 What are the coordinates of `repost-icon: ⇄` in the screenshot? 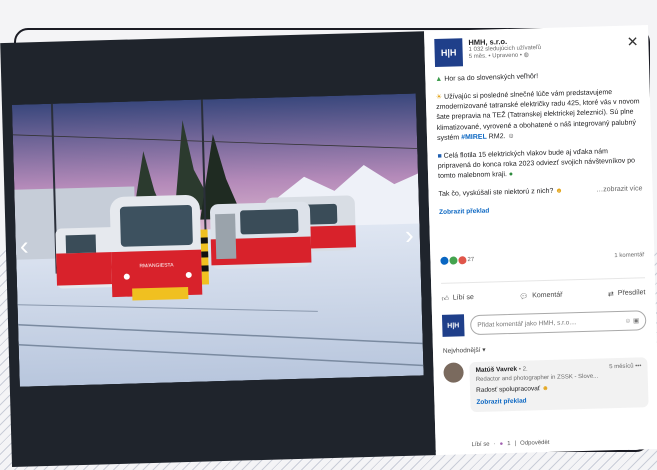 It's located at (610, 294).